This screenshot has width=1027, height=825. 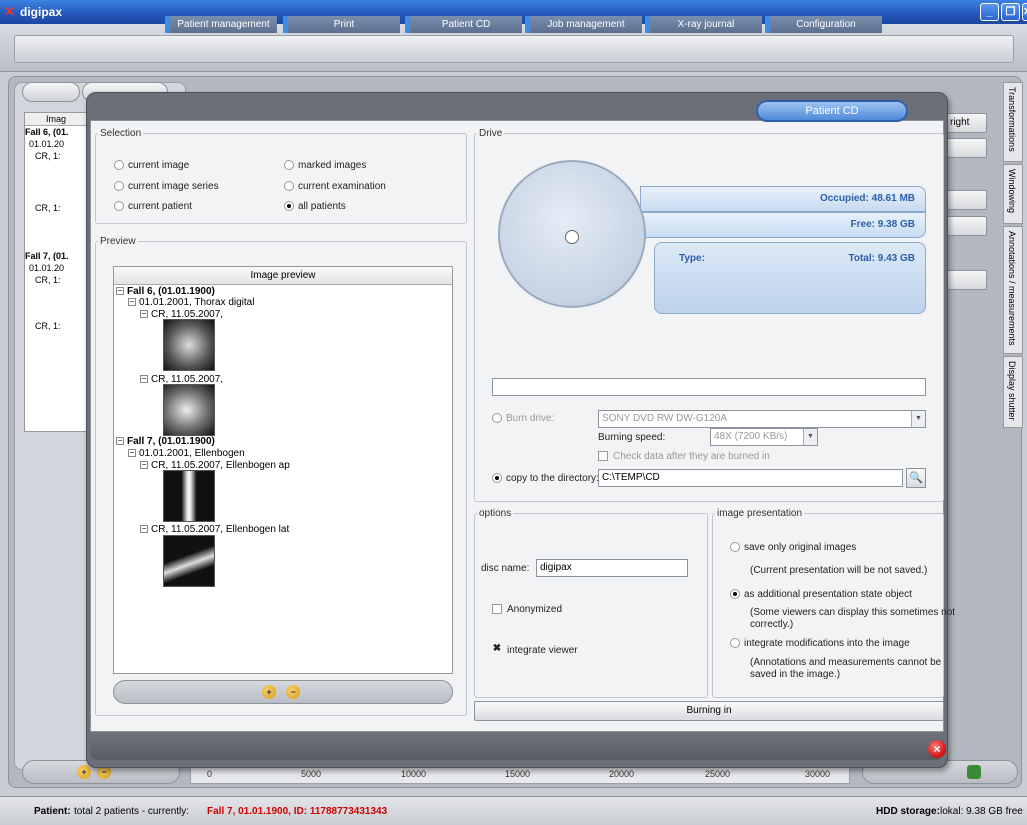 I want to click on drive-info-panel: Type: Total: 9.43 GB, so click(x=790, y=278).